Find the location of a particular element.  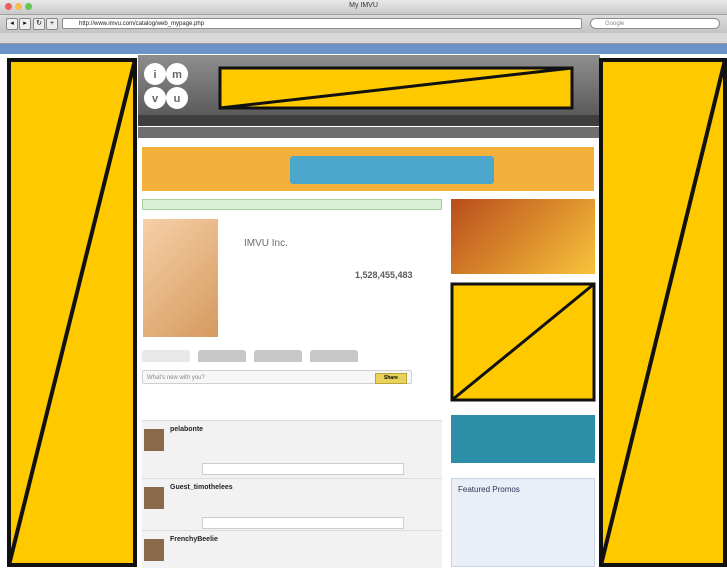

header-redaction-panel is located at coordinates (396, 88).